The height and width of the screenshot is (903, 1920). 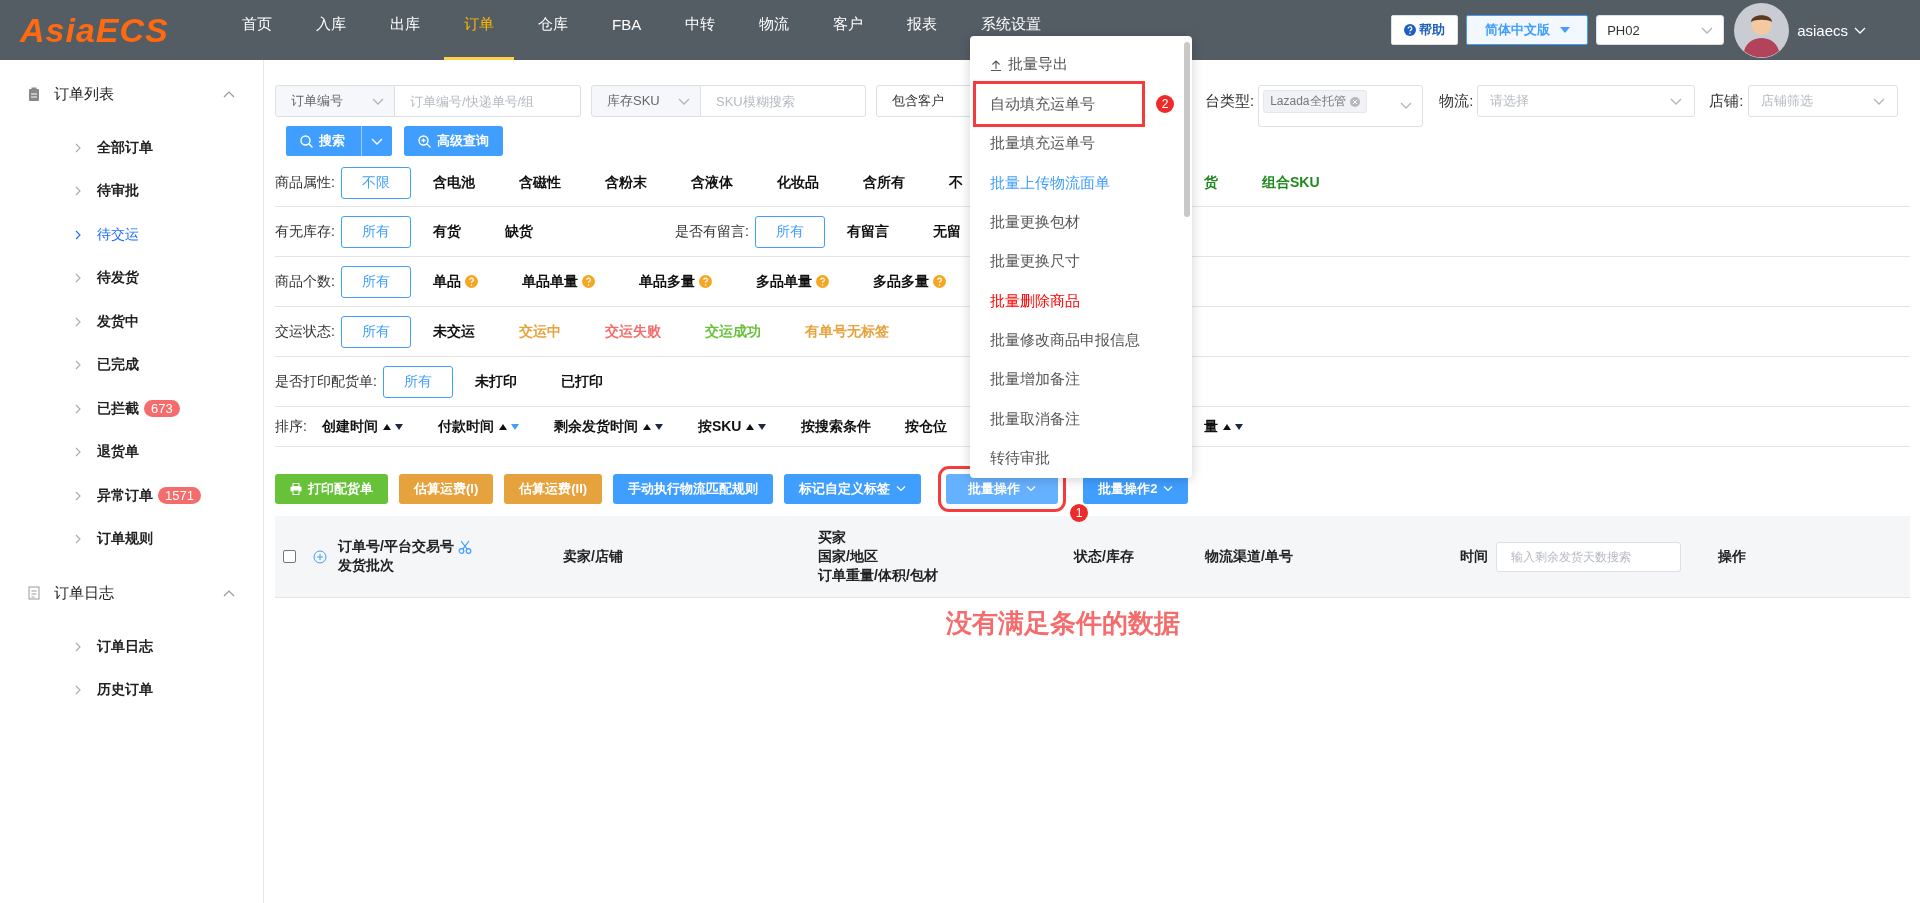 I want to click on filter-option: 有留言, so click(x=867, y=231).